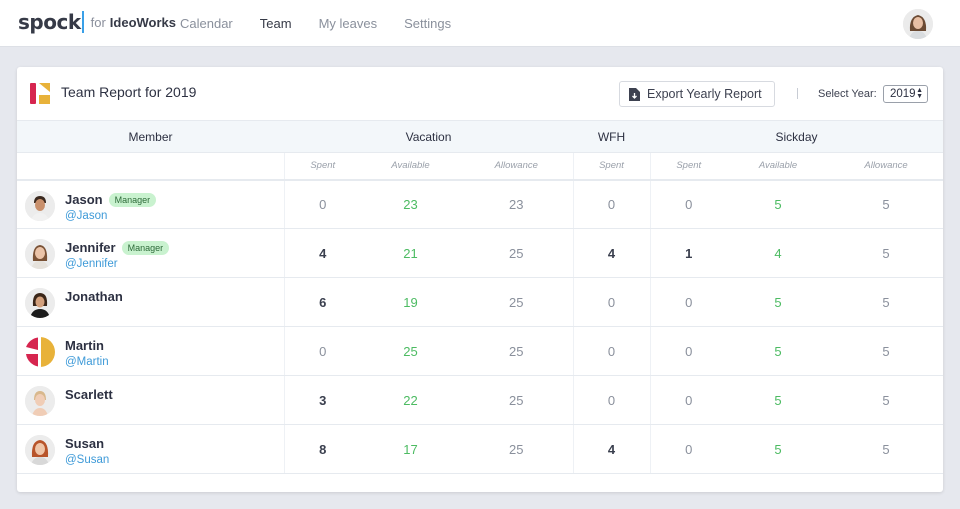 The width and height of the screenshot is (960, 509). Describe the element at coordinates (847, 94) in the screenshot. I see `select-year-label: Select Year:` at that location.